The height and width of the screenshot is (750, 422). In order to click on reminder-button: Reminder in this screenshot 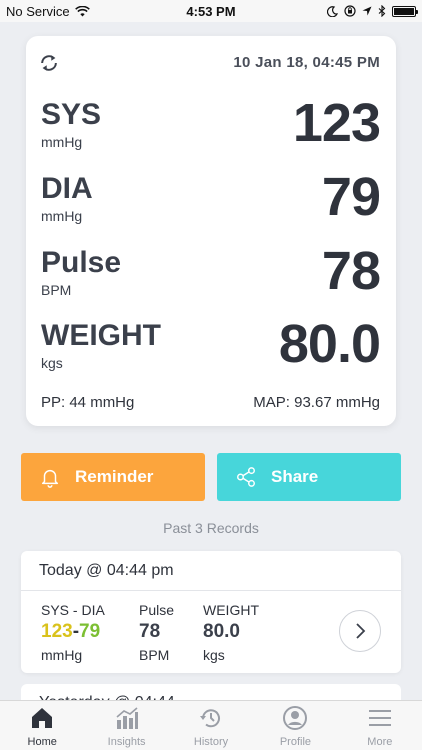, I will do `click(113, 477)`.